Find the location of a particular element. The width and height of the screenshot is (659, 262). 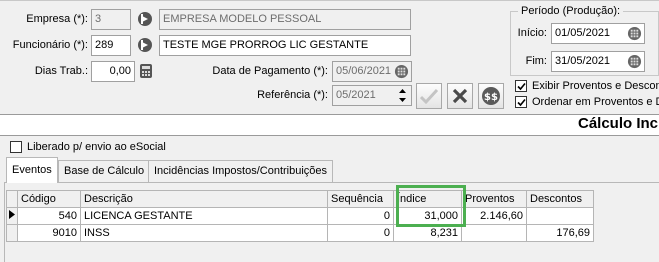

col-proventos: Proventos is located at coordinates (494, 199).